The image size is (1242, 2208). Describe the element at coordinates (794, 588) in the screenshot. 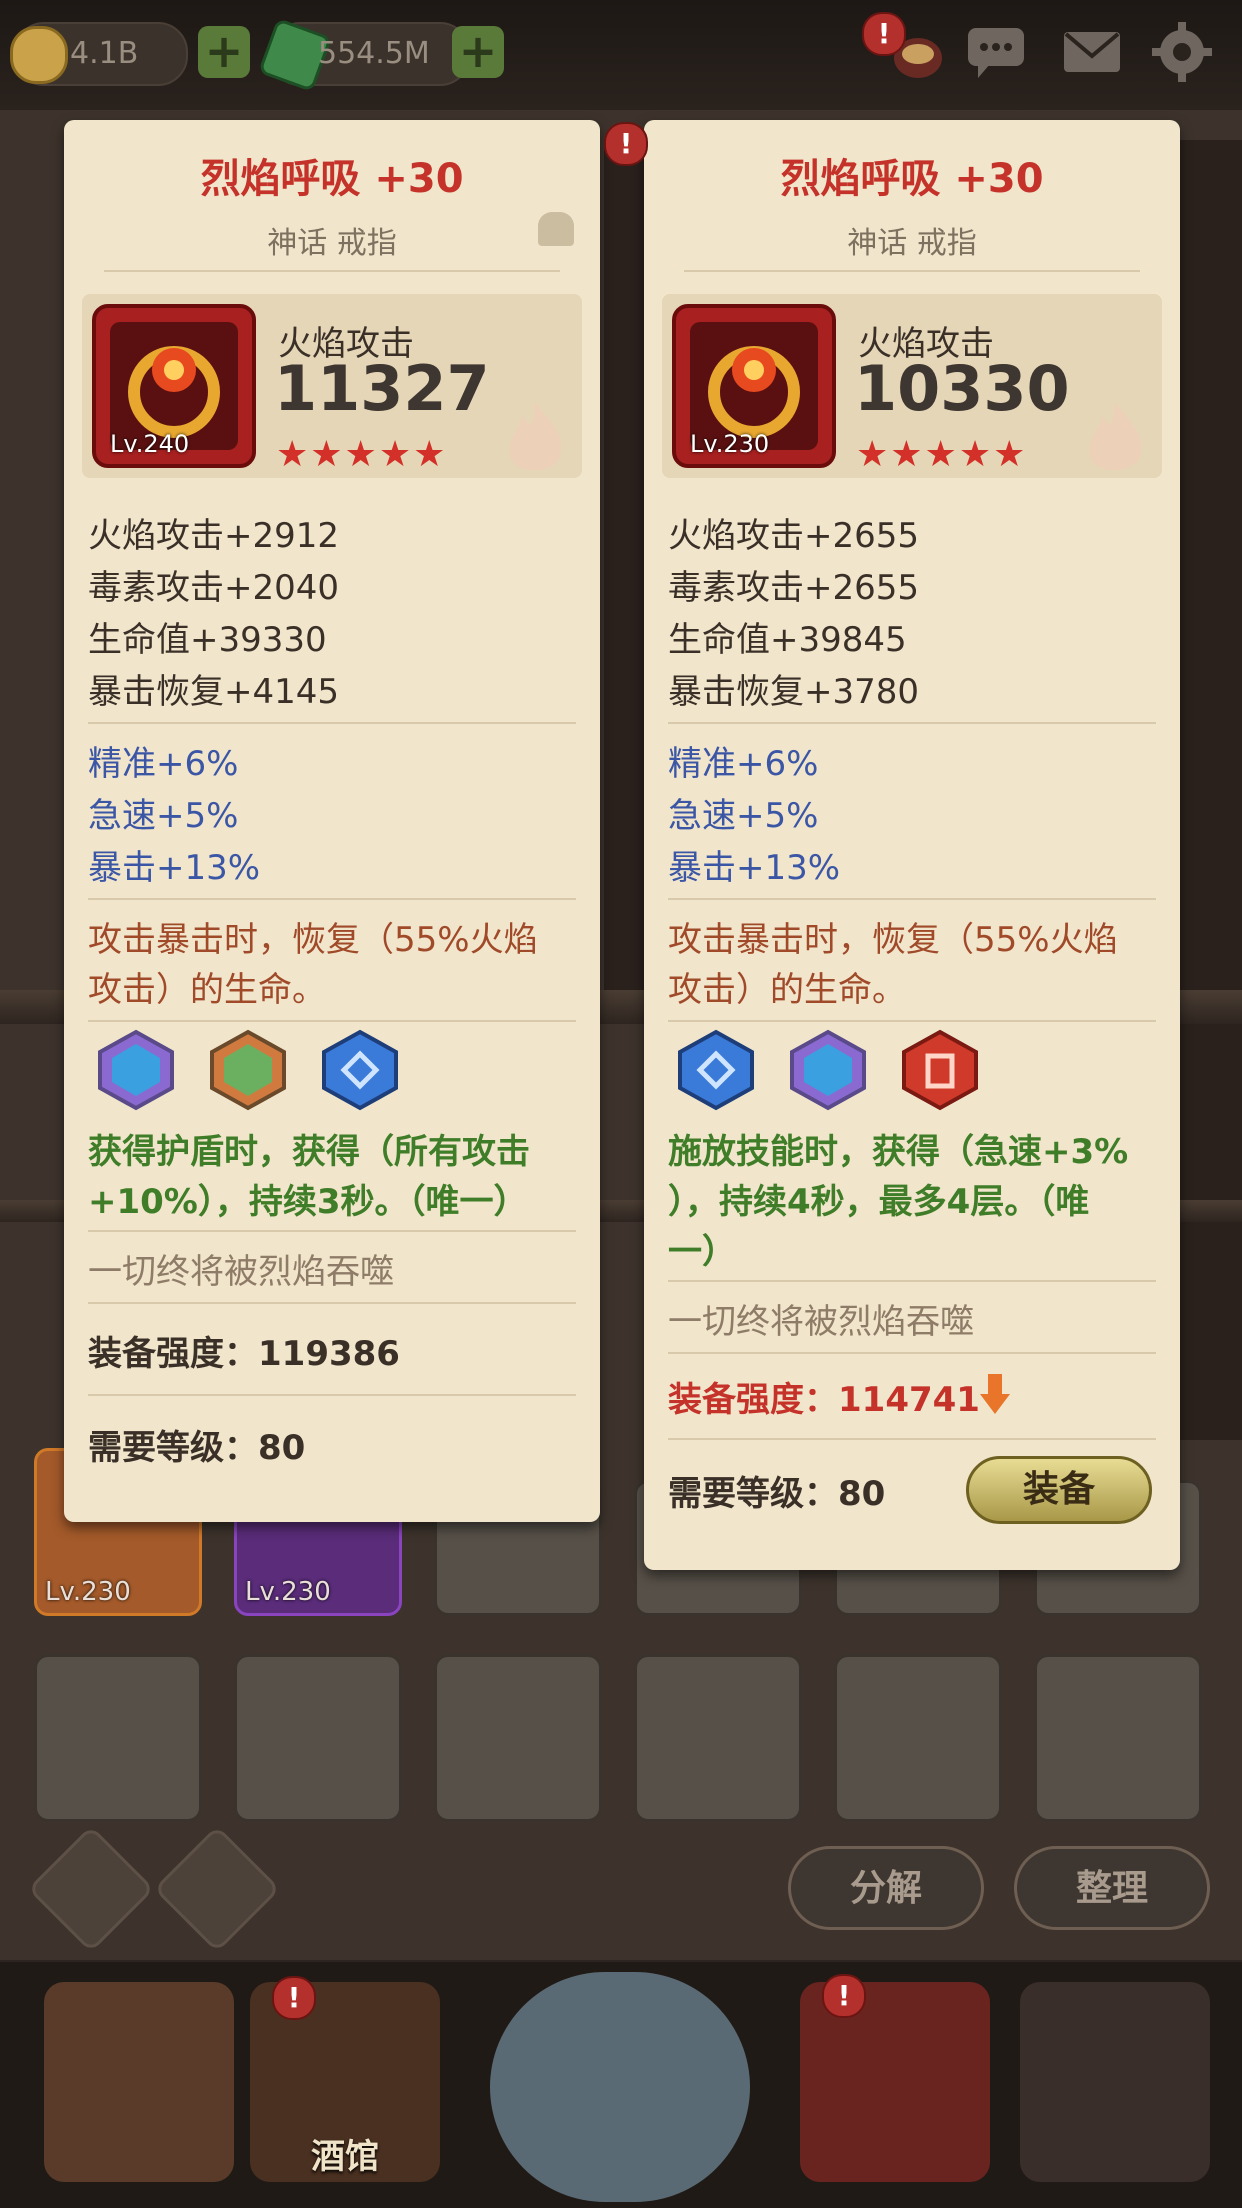

I see `stat-line: 毒素攻击+2655` at that location.